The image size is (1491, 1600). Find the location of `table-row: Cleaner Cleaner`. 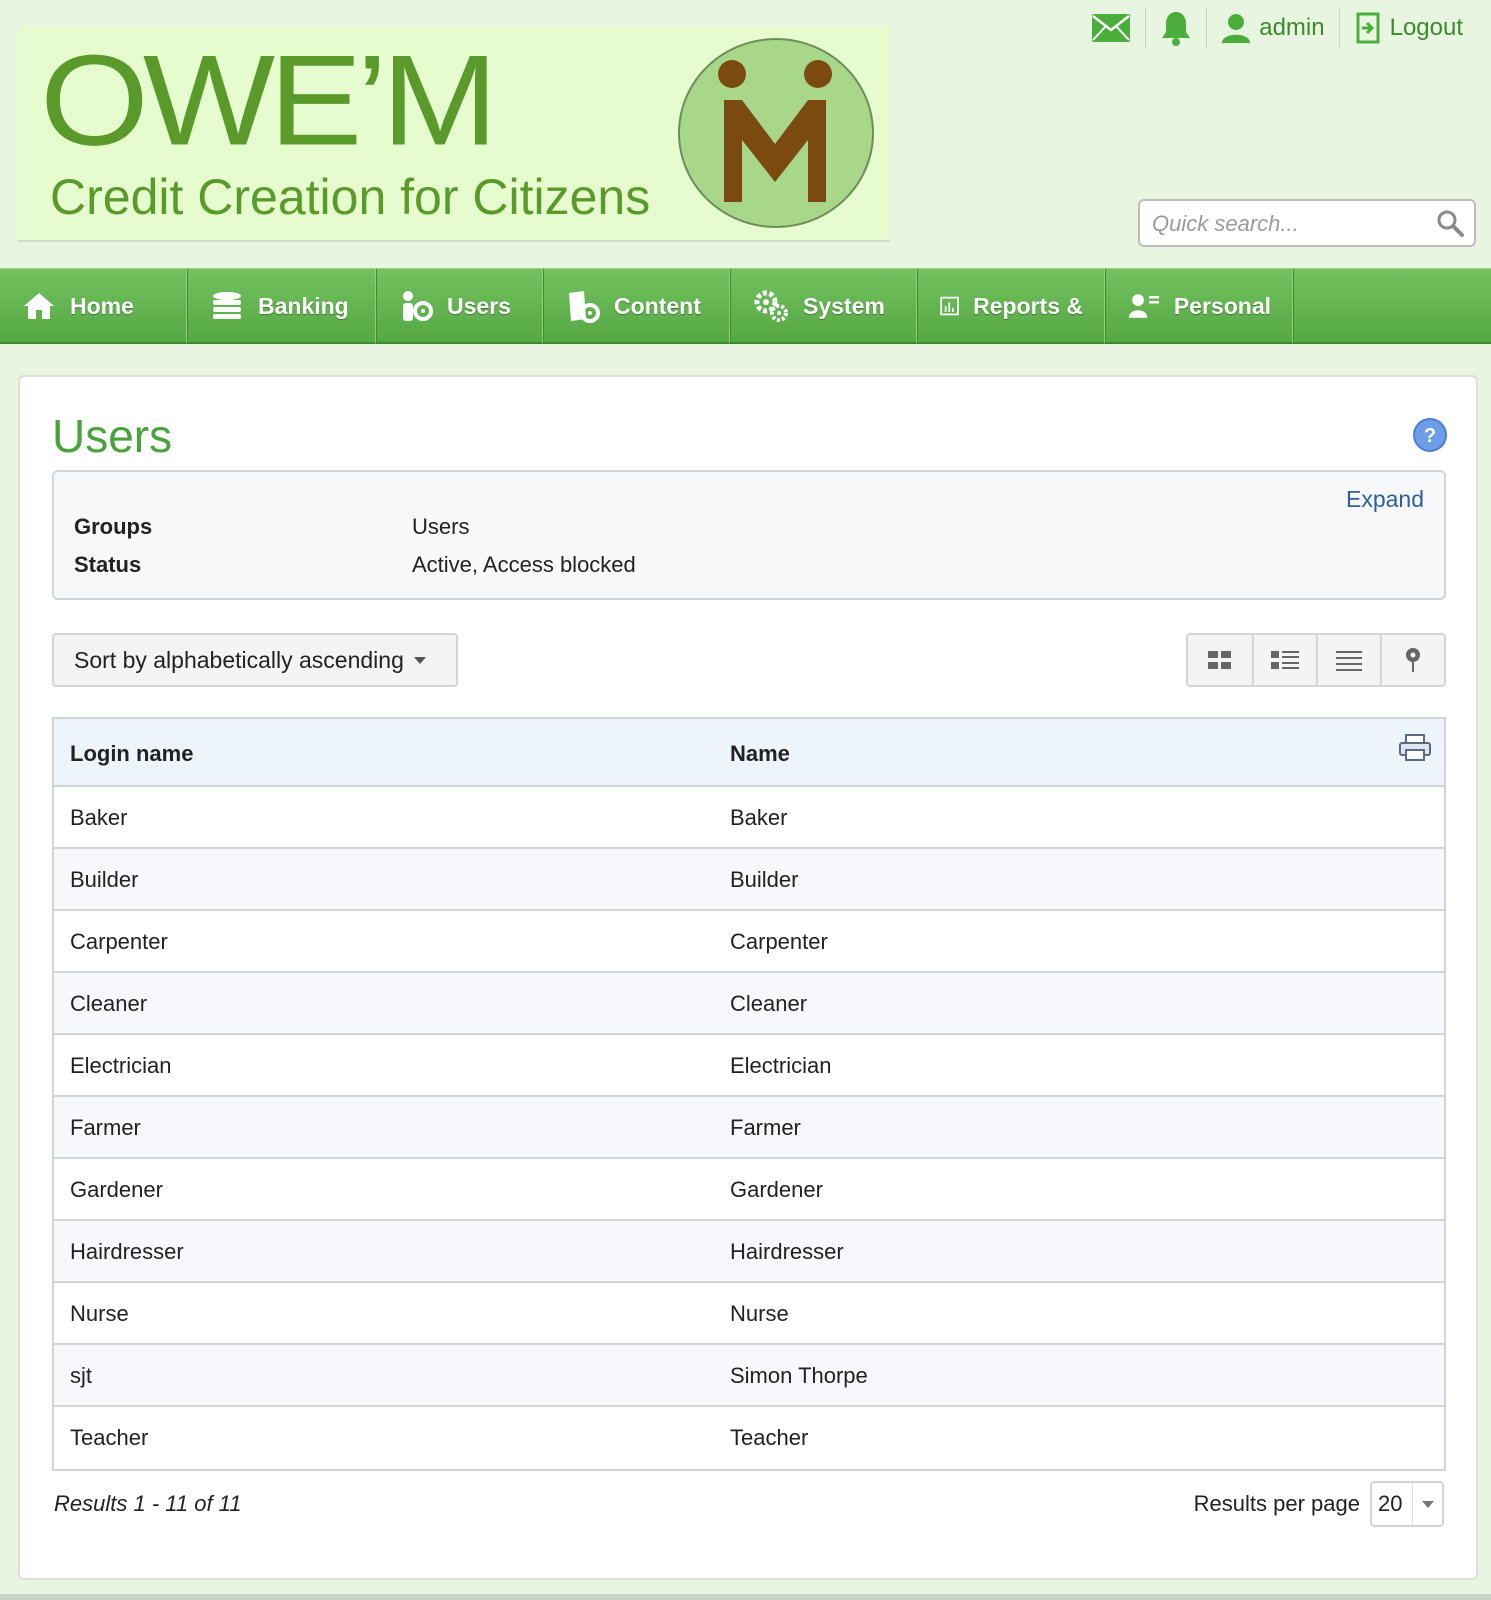

table-row: Cleaner Cleaner is located at coordinates (749, 1004).